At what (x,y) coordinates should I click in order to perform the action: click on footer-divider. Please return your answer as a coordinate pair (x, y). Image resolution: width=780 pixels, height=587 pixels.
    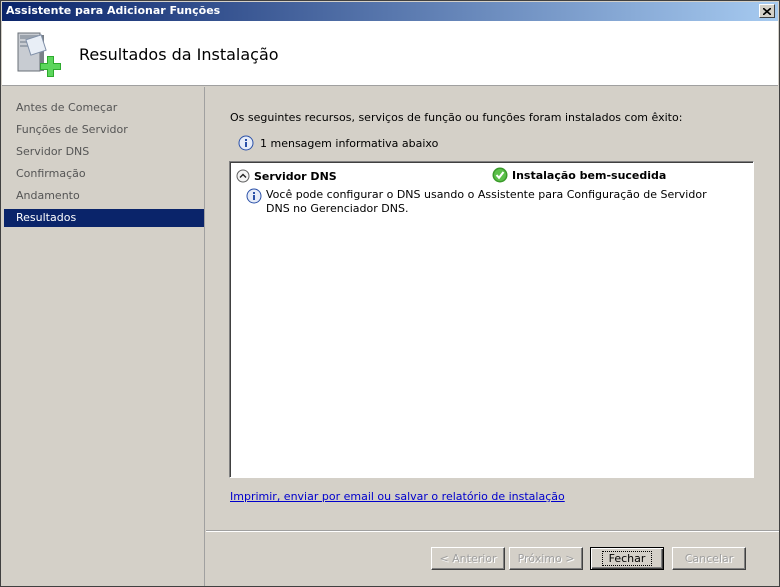
    Looking at the image, I should click on (492, 531).